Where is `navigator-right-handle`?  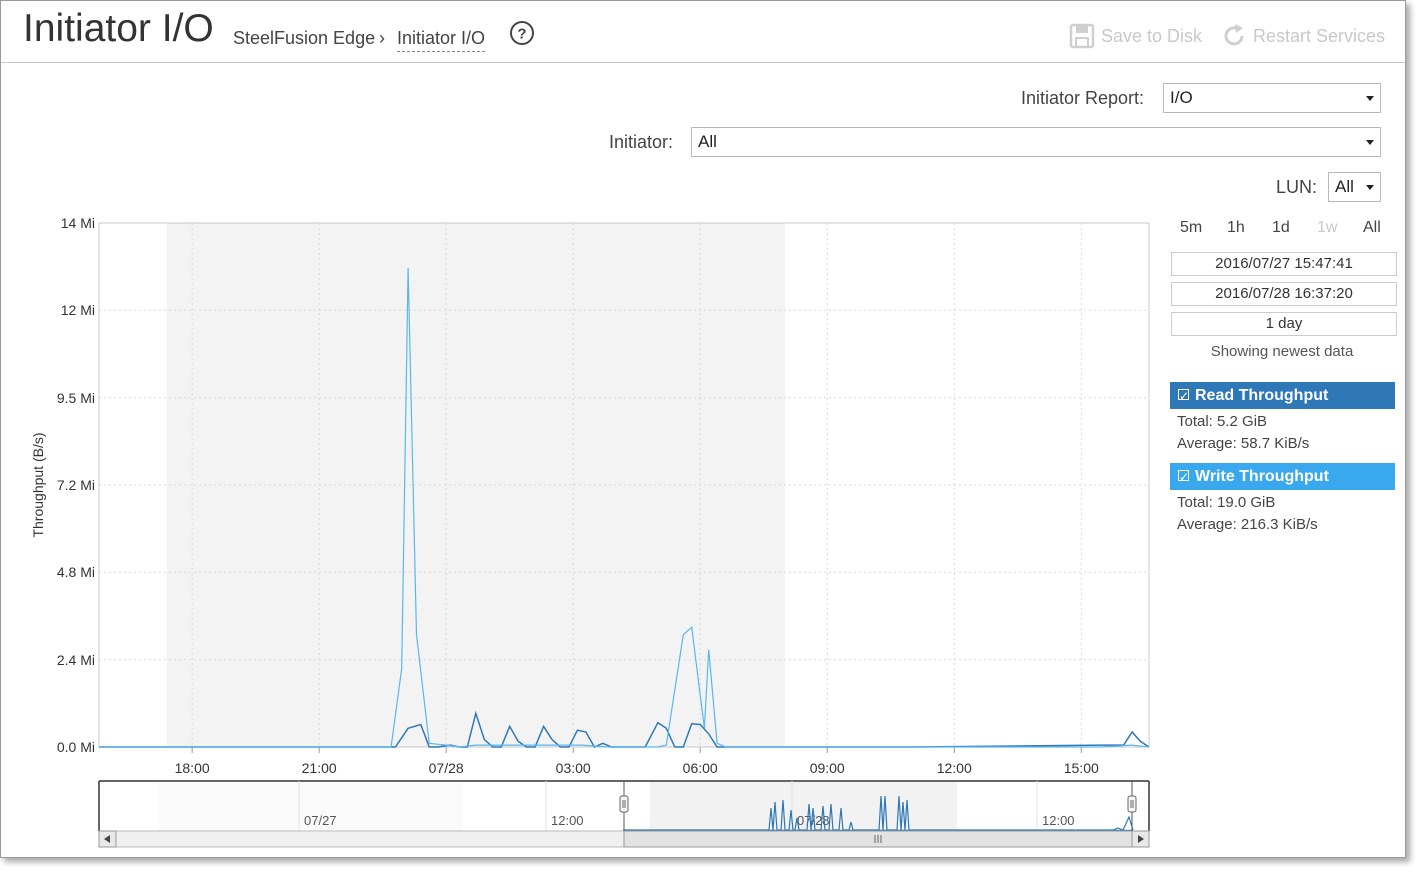
navigator-right-handle is located at coordinates (1132, 804).